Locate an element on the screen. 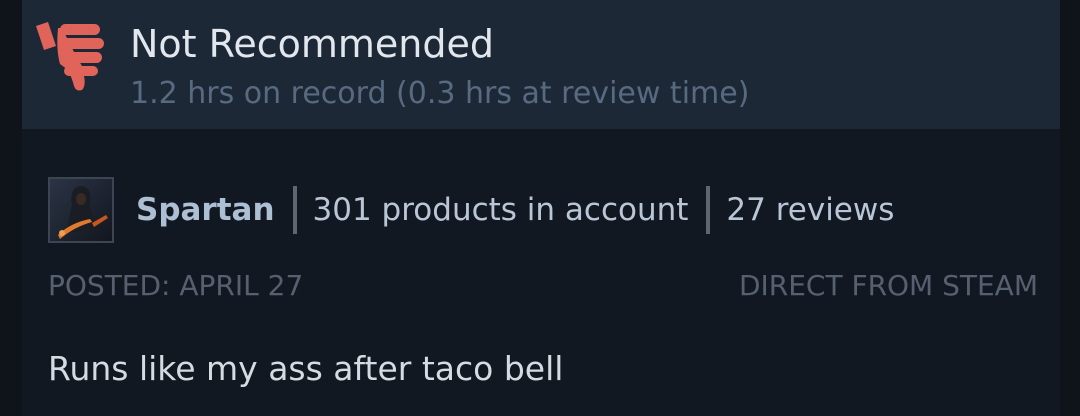  verdict-title: Not Recommended is located at coordinates (312, 44).